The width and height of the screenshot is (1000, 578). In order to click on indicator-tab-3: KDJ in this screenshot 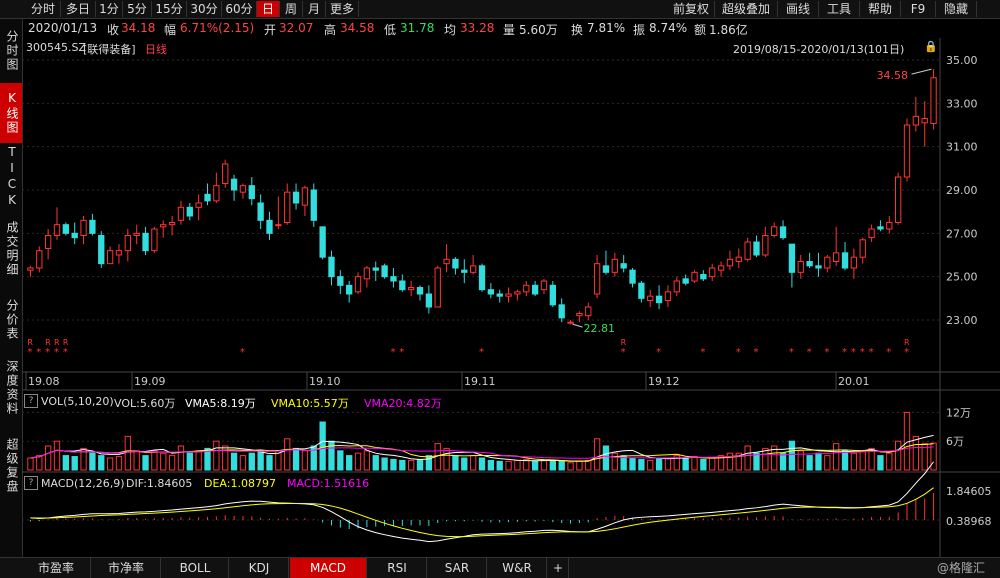, I will do `click(259, 568)`.